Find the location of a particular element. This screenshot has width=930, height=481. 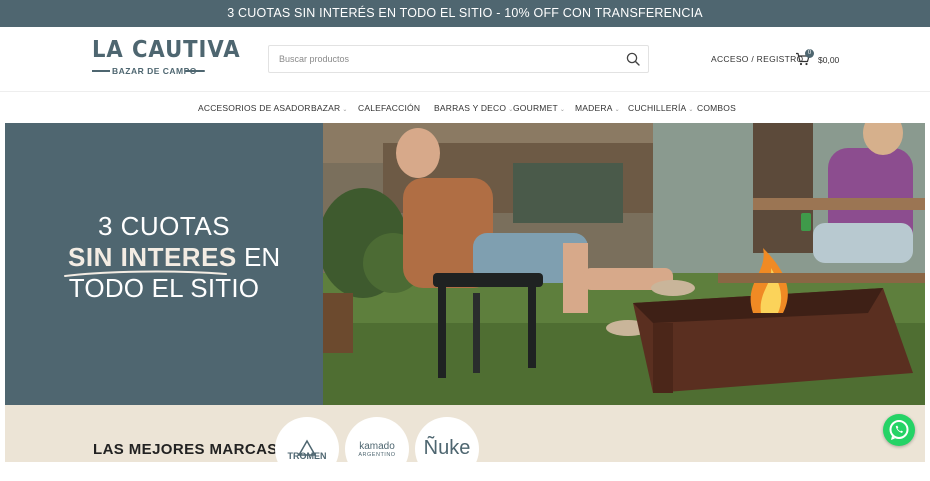

nav-item-bazar: BAZAR ⌄ is located at coordinates (329, 108).